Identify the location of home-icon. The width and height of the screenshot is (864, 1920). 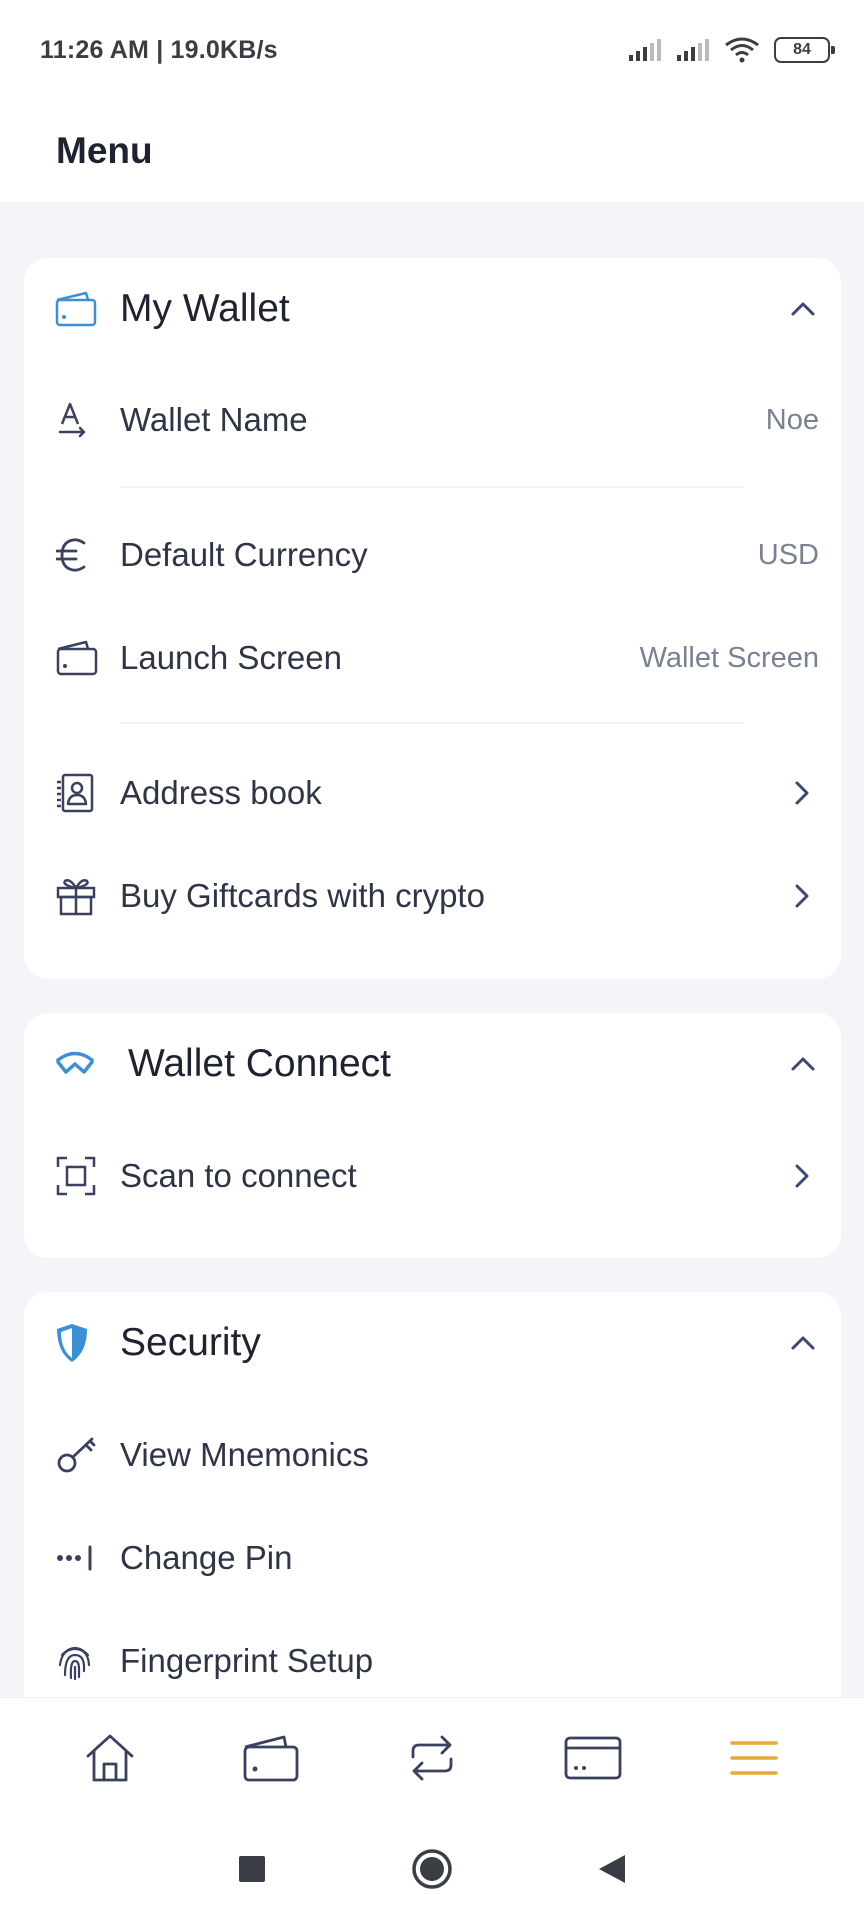
(110, 1757).